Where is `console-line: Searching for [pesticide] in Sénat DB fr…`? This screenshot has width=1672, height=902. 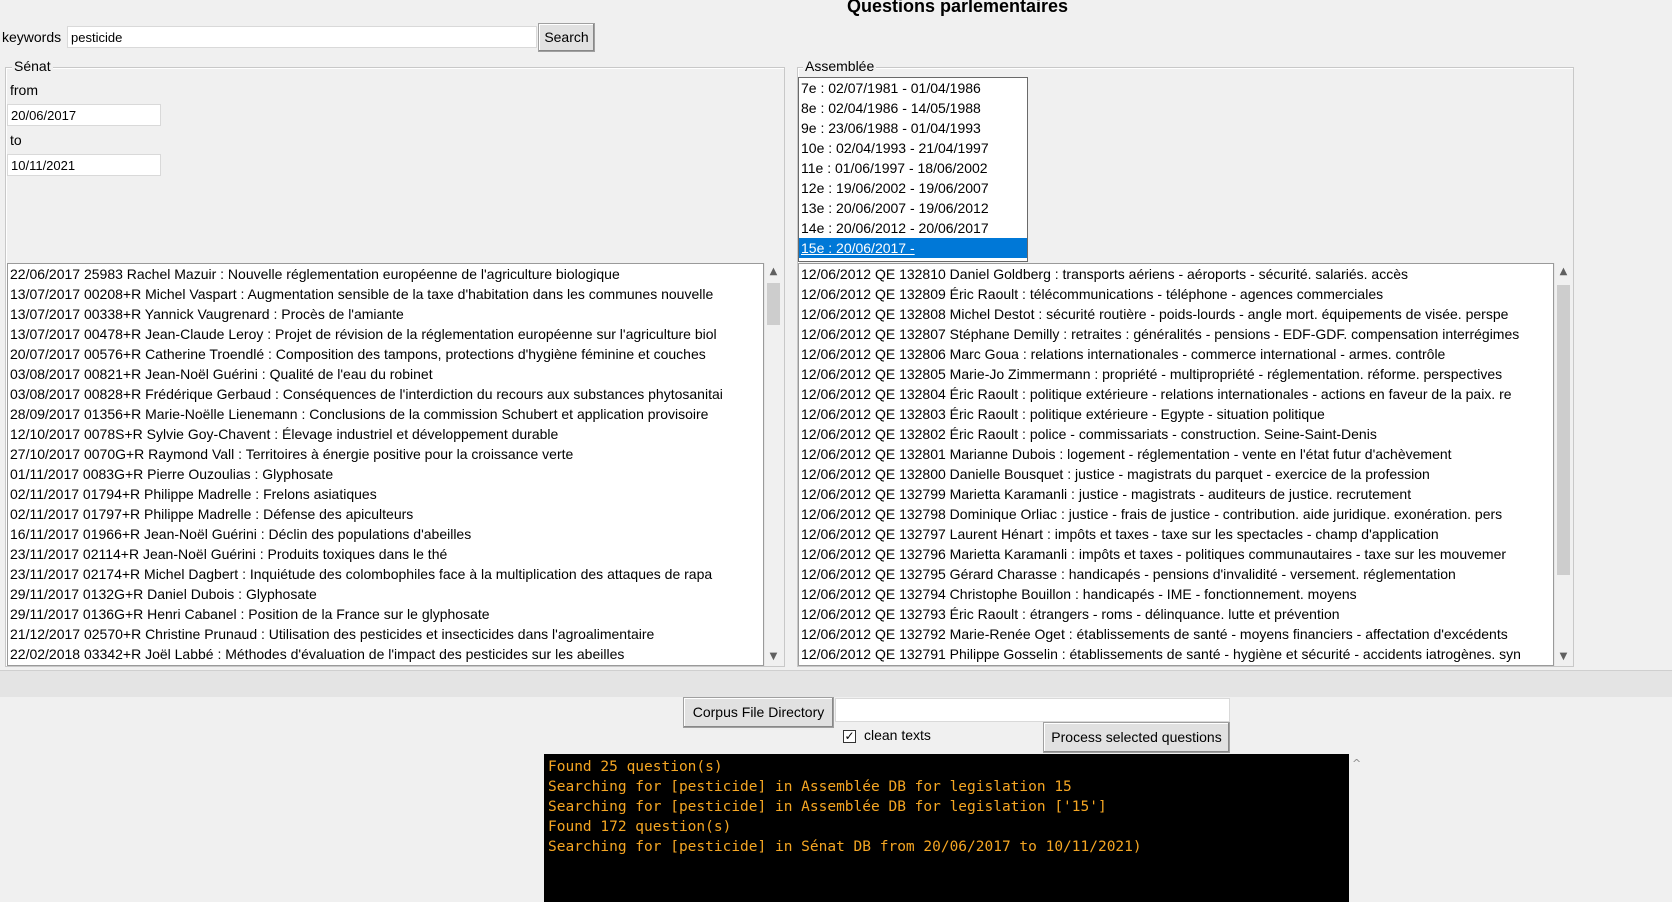 console-line: Searching for [pesticide] in Sénat DB fr… is located at coordinates (845, 847).